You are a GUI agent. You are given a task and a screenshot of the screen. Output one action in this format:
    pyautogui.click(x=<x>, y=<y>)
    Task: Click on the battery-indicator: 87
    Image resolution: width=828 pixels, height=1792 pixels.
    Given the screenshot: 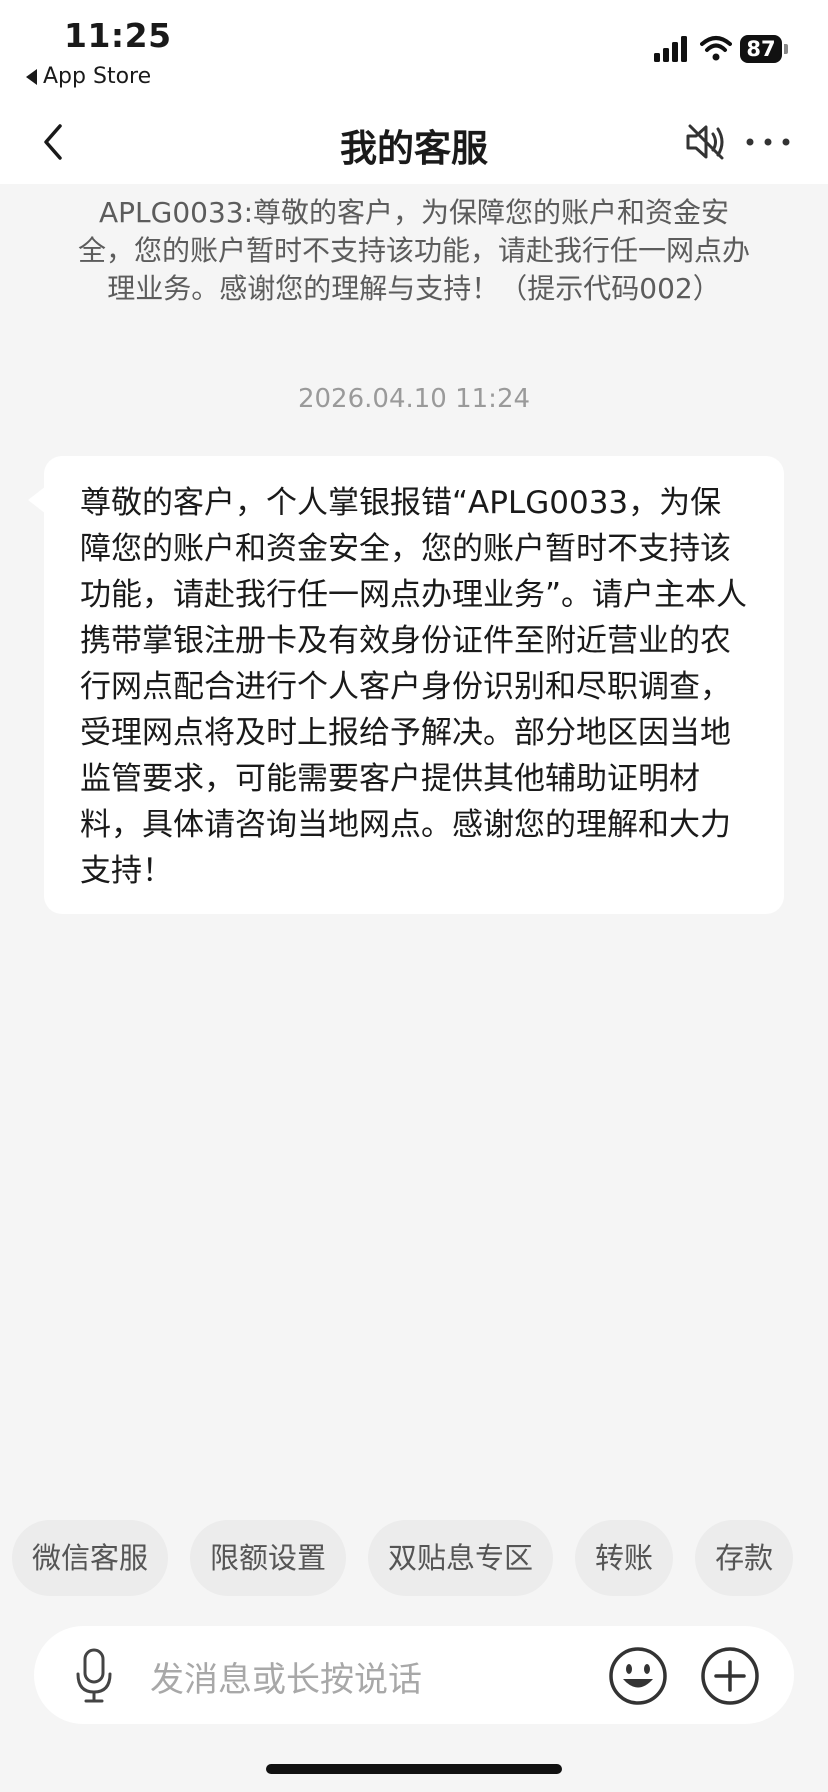 What is the action you would take?
    pyautogui.click(x=764, y=49)
    